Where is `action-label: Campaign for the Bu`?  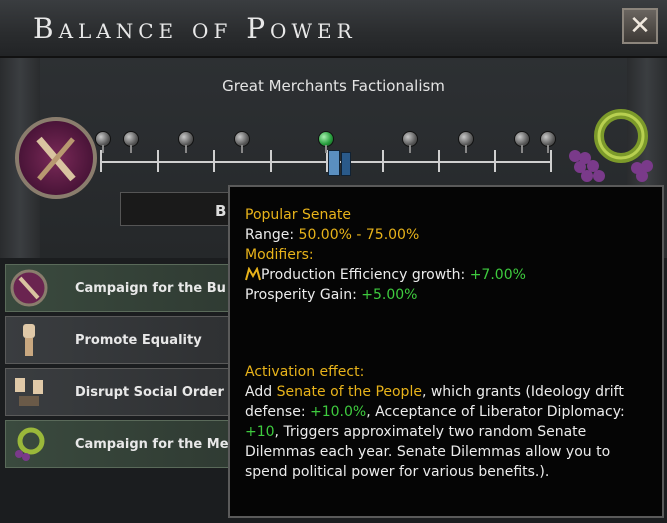 action-label: Campaign for the Bu is located at coordinates (150, 288).